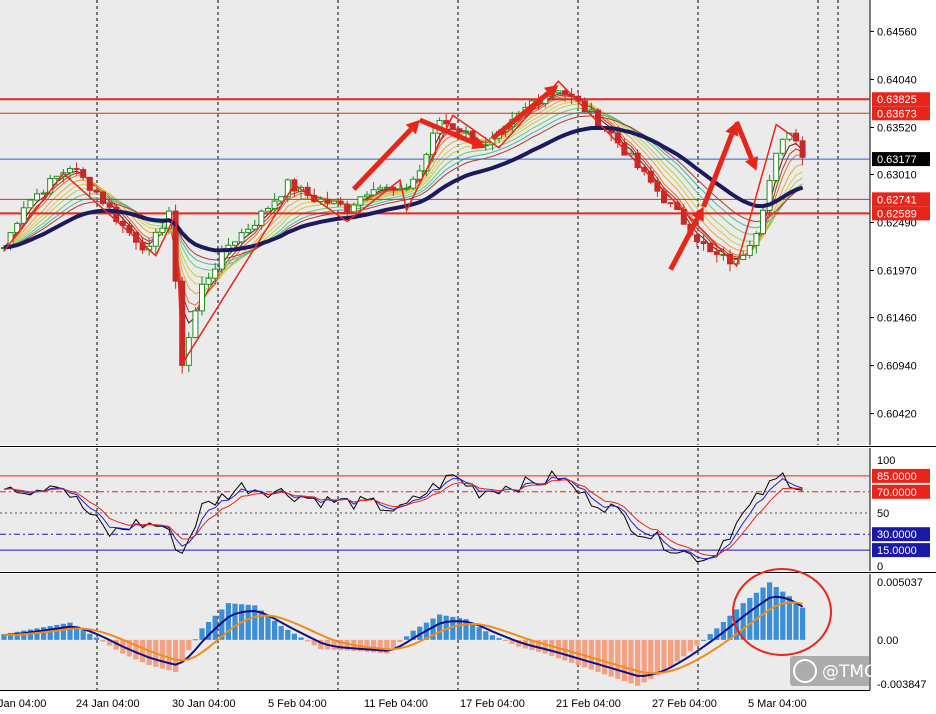 This screenshot has width=936, height=714. Describe the element at coordinates (23, 704) in the screenshot. I see `x-tick-label: Jan 04:00` at that location.